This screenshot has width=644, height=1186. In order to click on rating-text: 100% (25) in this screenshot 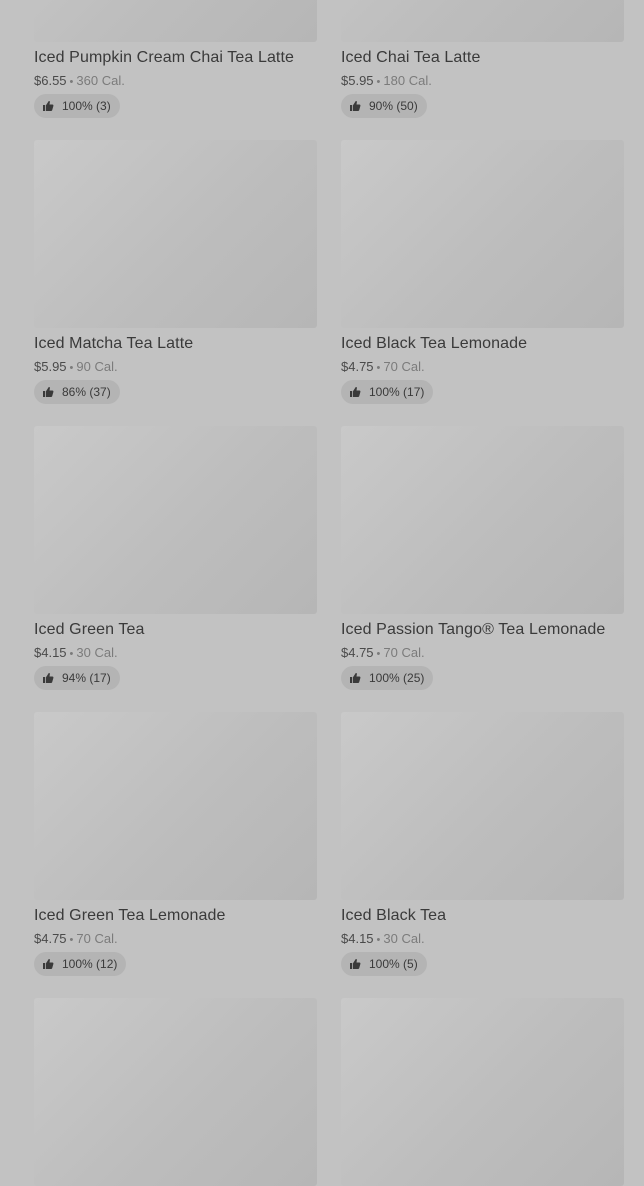, I will do `click(397, 678)`.